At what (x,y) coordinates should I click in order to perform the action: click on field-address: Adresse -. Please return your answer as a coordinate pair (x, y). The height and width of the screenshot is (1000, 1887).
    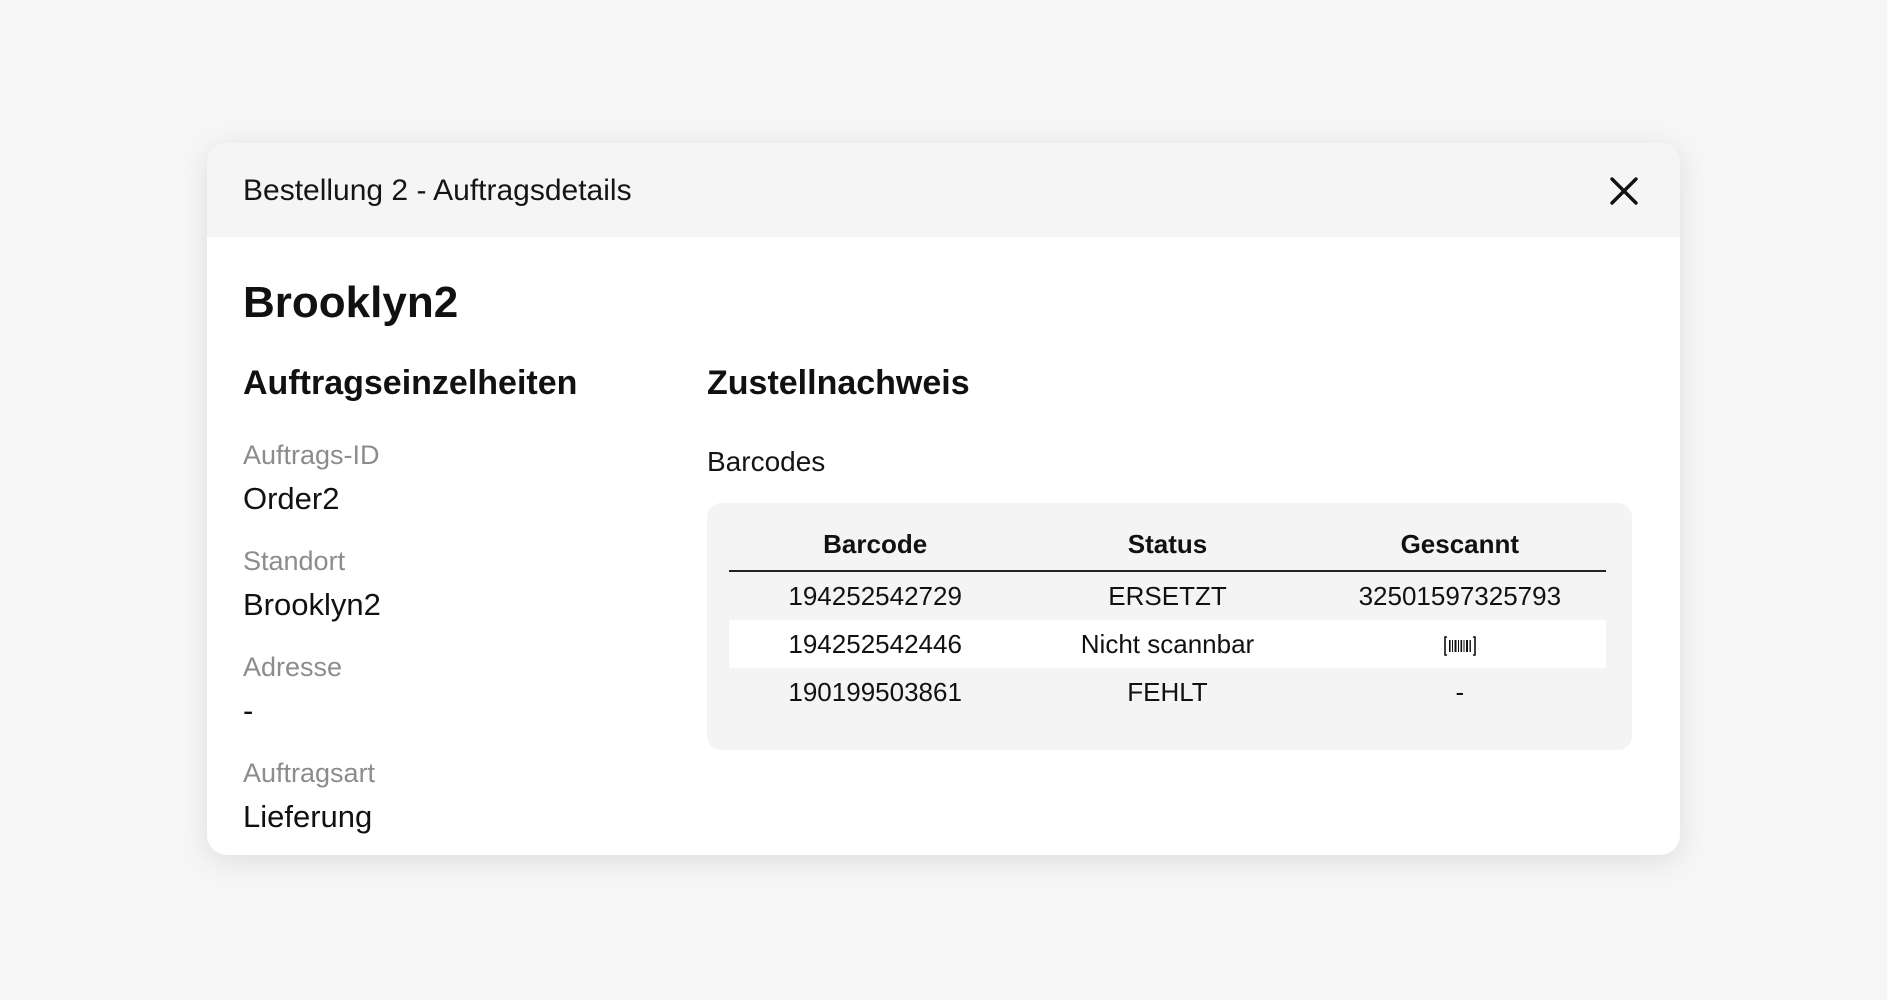
    Looking at the image, I should click on (453, 690).